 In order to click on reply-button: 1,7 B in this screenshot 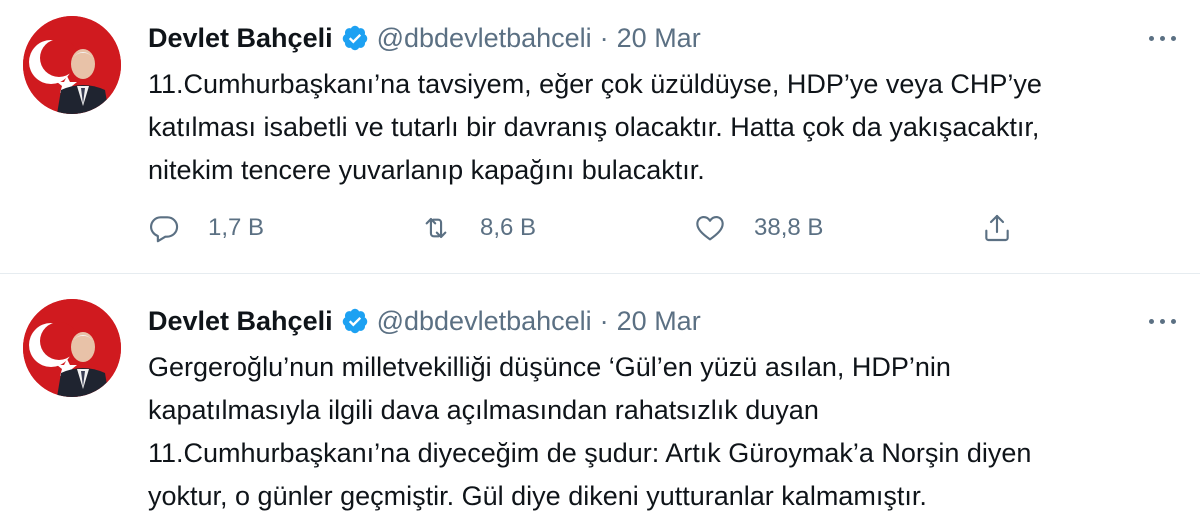, I will do `click(206, 228)`.